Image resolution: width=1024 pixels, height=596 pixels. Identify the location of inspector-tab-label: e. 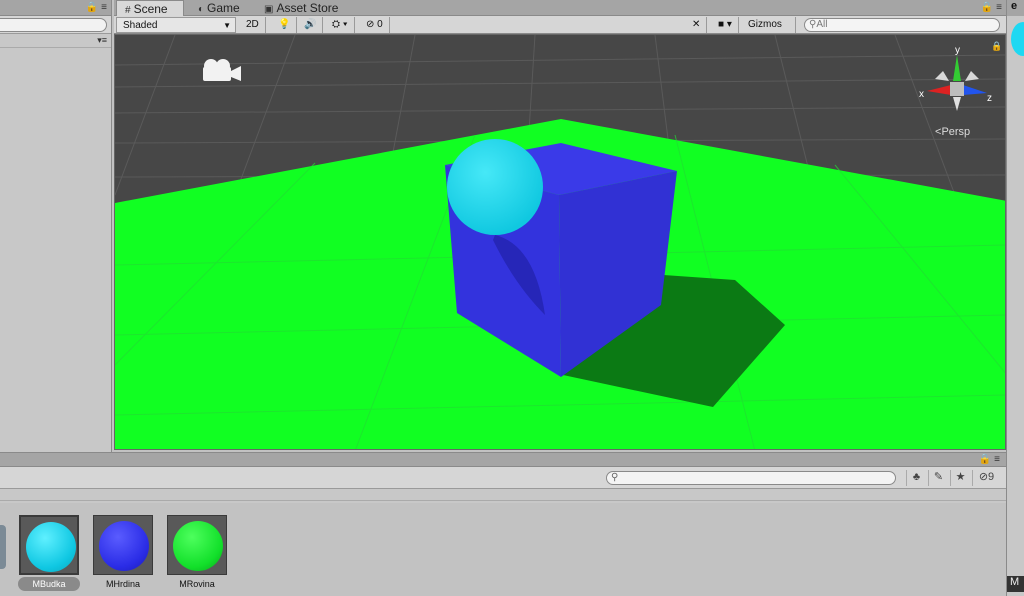
(1014, 6).